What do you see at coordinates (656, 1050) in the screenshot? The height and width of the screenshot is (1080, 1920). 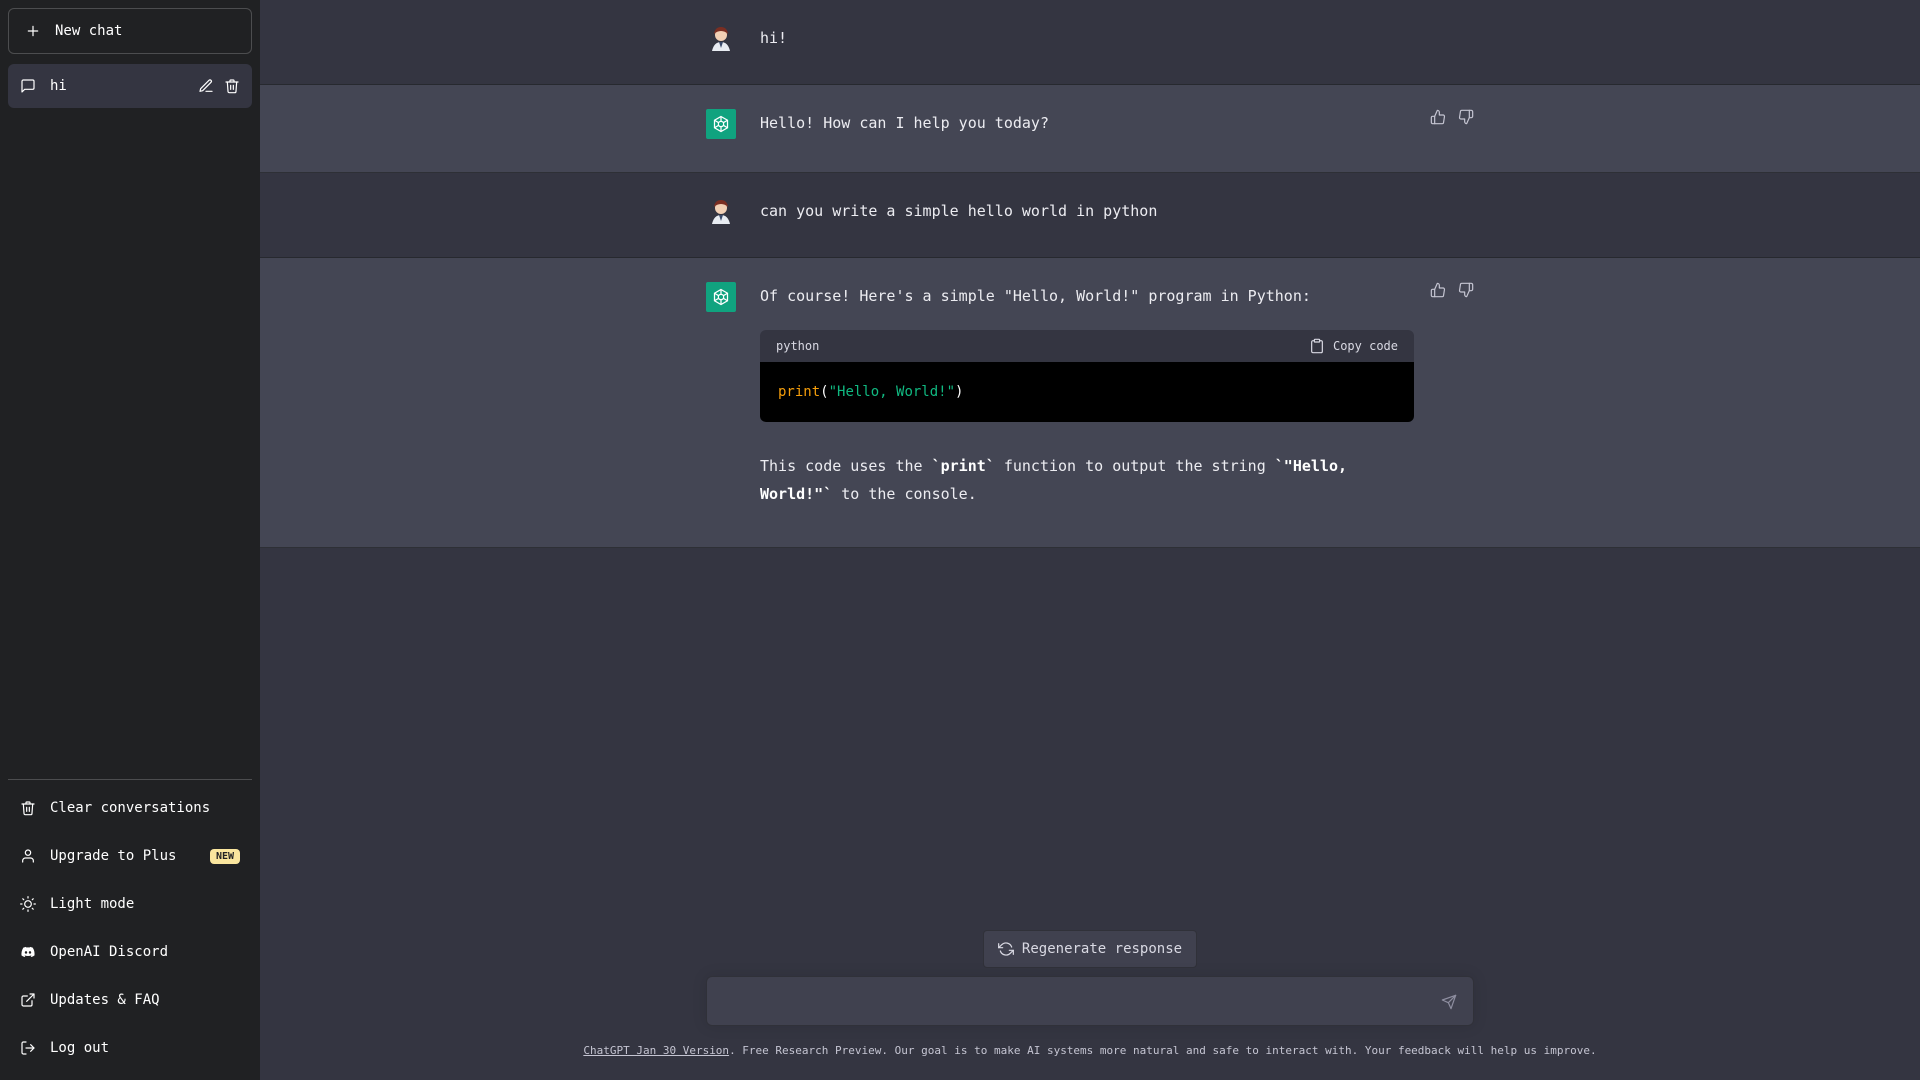 I see `version-link: ChatGPT Jan 30 Version` at bounding box center [656, 1050].